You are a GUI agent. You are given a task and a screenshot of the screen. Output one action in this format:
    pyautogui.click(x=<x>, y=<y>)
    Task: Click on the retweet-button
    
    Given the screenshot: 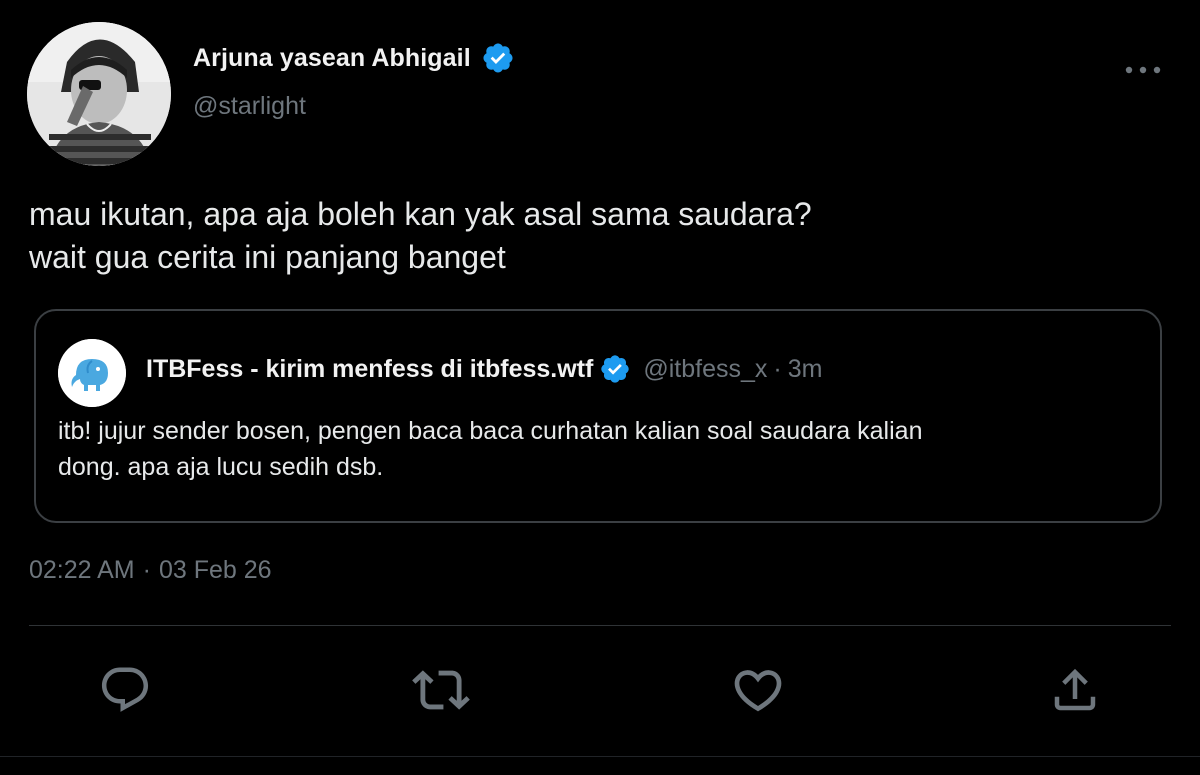 What is the action you would take?
    pyautogui.click(x=441, y=690)
    